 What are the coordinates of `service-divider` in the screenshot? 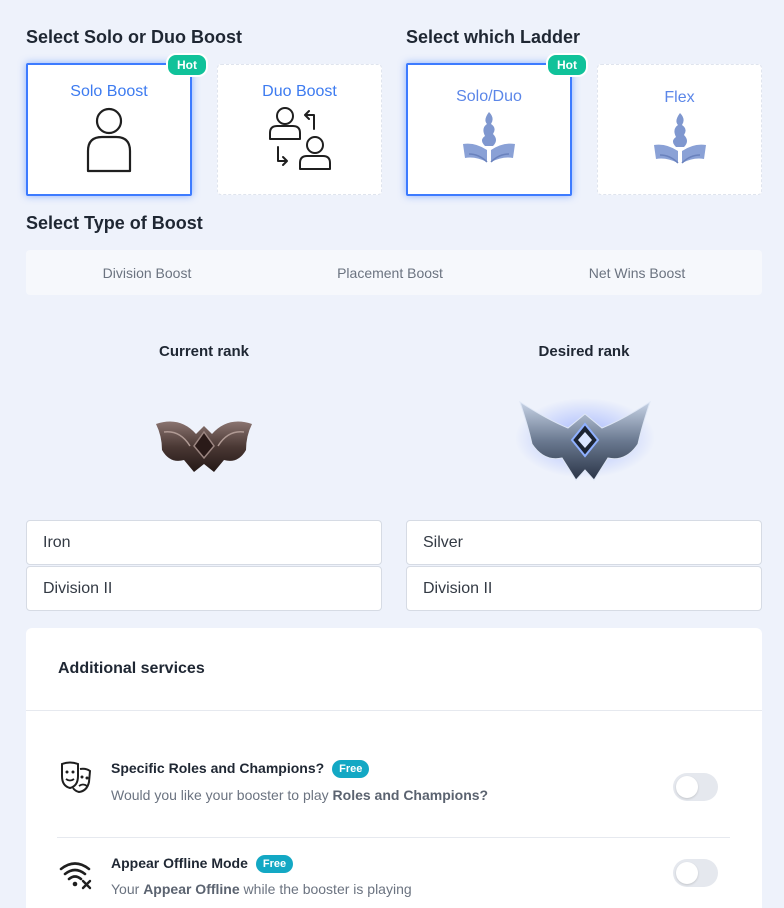 It's located at (393, 837).